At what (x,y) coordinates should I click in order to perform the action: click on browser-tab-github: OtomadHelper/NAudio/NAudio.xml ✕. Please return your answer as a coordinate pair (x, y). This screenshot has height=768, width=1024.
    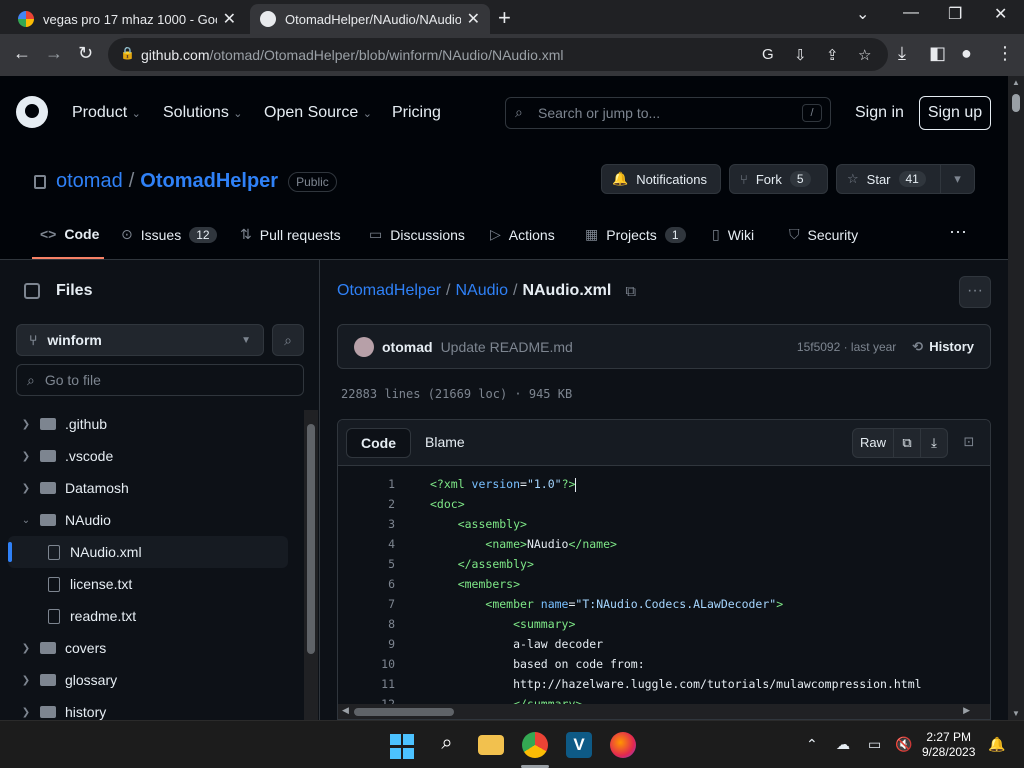
    Looking at the image, I should click on (370, 19).